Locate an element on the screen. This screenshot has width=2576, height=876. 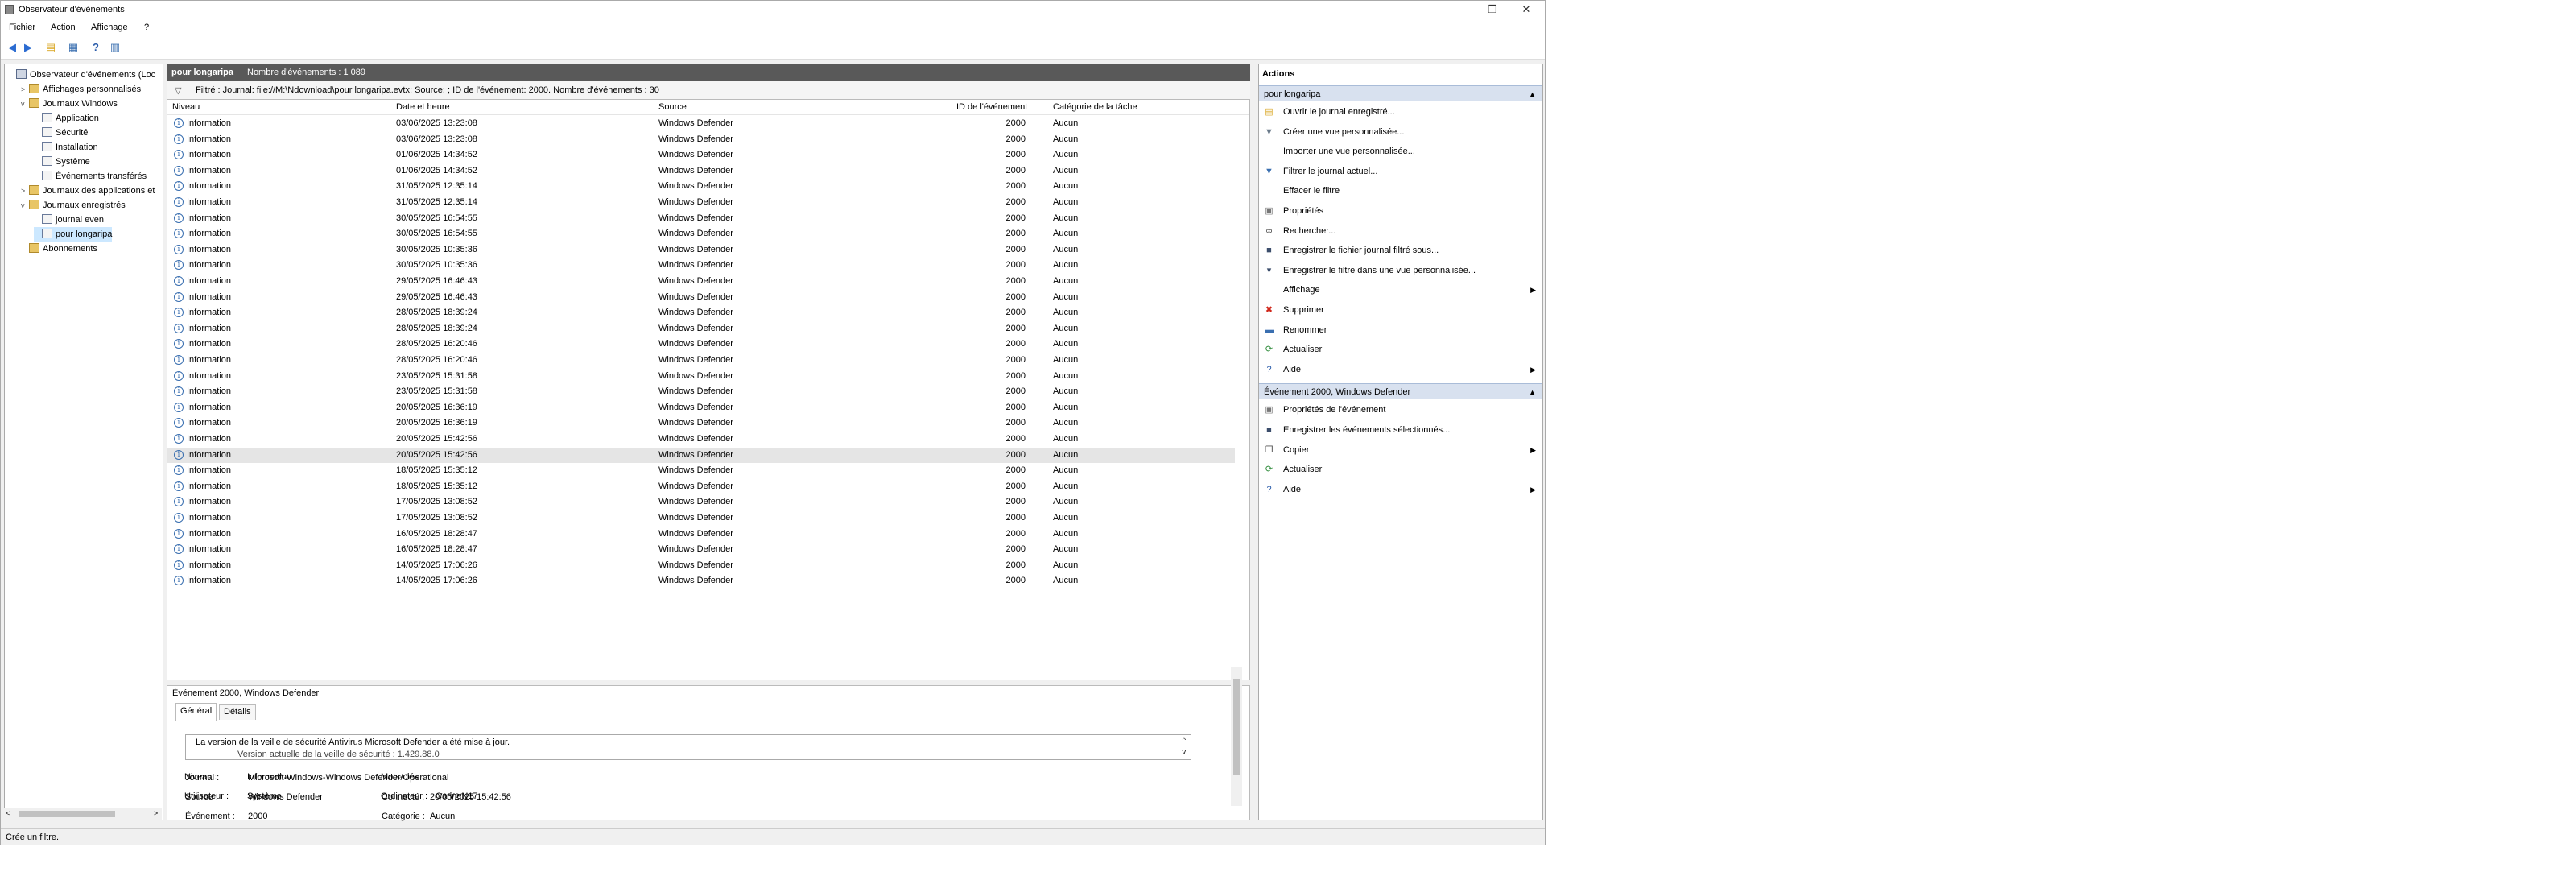
tree-item: v Journaux enregistrés is located at coordinates (73, 205).